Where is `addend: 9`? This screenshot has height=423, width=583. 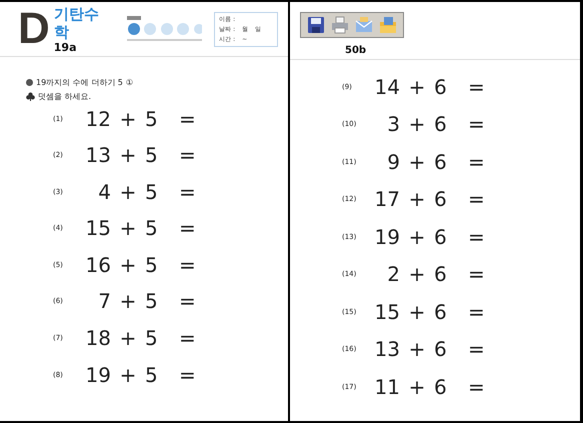
addend: 9 is located at coordinates (393, 162).